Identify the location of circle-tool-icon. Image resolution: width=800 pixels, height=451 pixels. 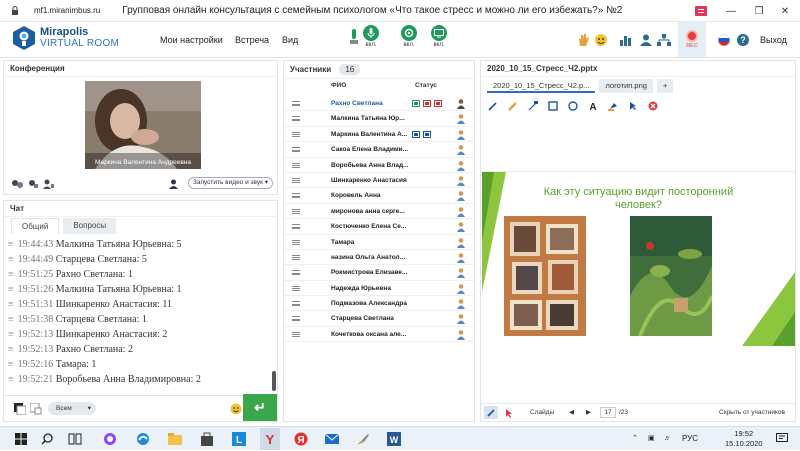
(573, 106).